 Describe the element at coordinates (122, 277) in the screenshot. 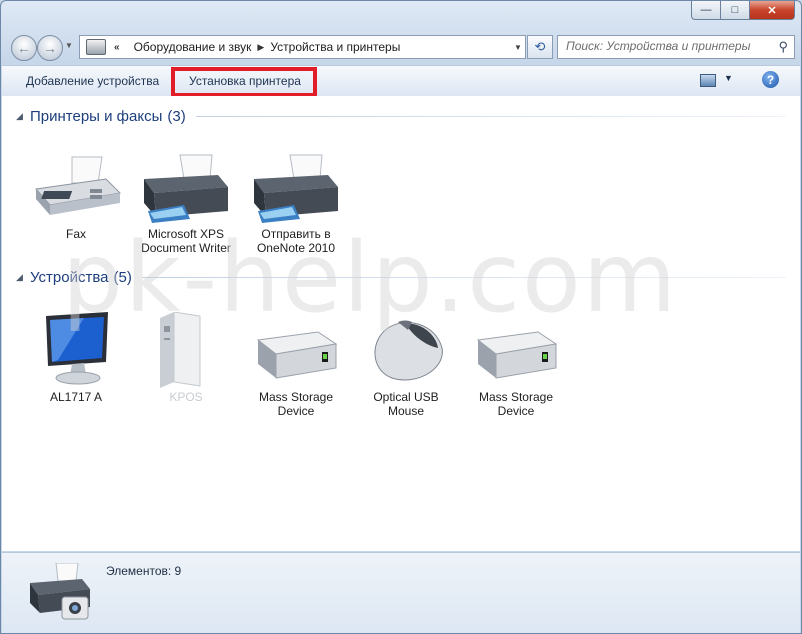

I see `group-count: (5)` at that location.